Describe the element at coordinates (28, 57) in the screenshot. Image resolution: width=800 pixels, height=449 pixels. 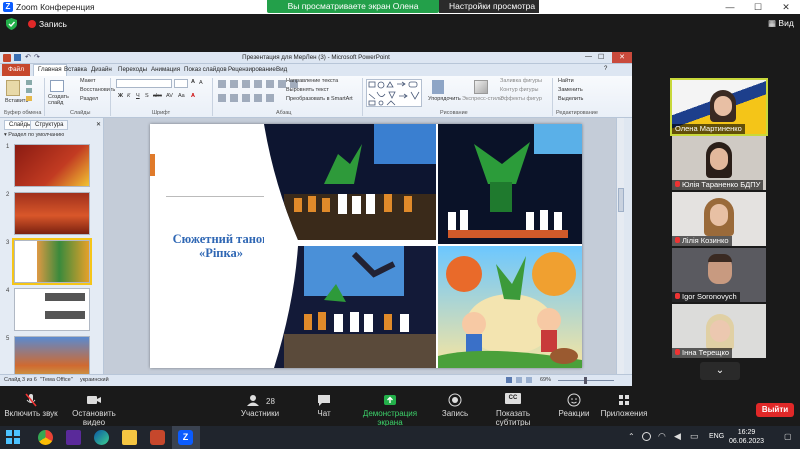
I see `undo-icon: ↶` at that location.